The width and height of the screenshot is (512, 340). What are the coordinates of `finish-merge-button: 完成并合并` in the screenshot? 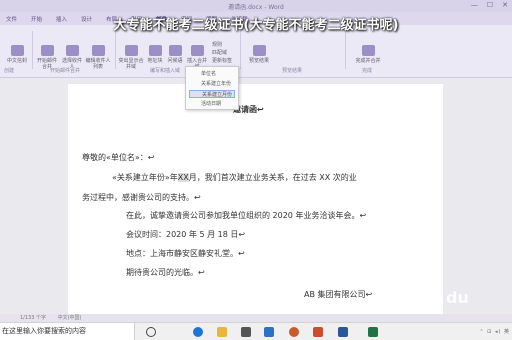 It's located at (368, 54).